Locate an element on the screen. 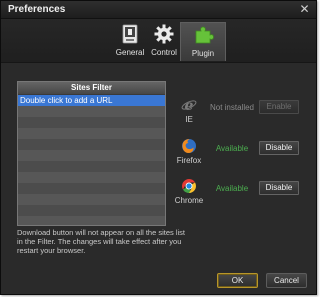 The width and height of the screenshot is (320, 297). tab-plugin: Plugin is located at coordinates (203, 41).